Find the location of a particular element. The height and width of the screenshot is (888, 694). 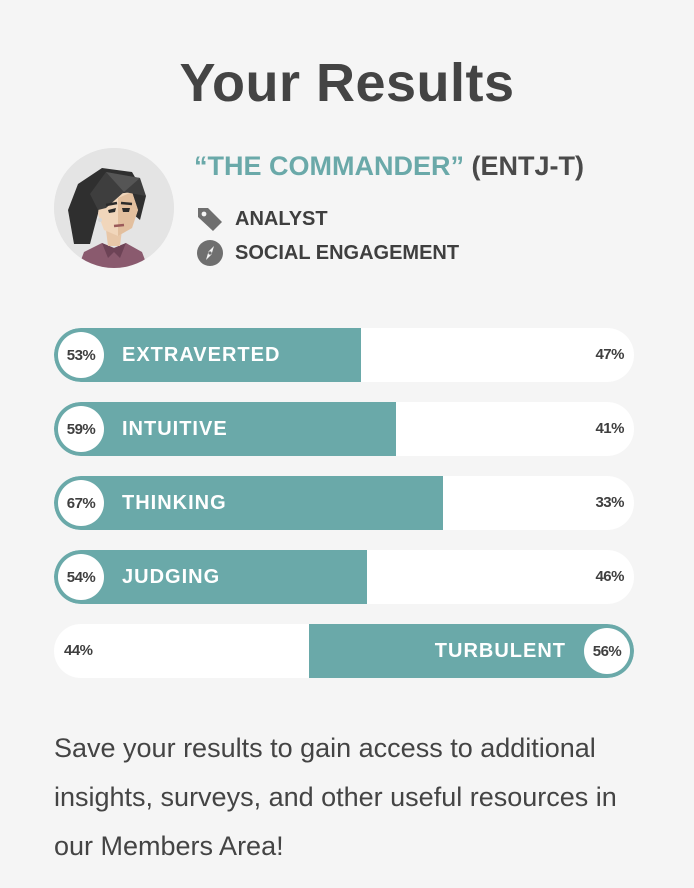

personality-type: “THE COMMANDER” (ENTJ-T) is located at coordinates (389, 166).